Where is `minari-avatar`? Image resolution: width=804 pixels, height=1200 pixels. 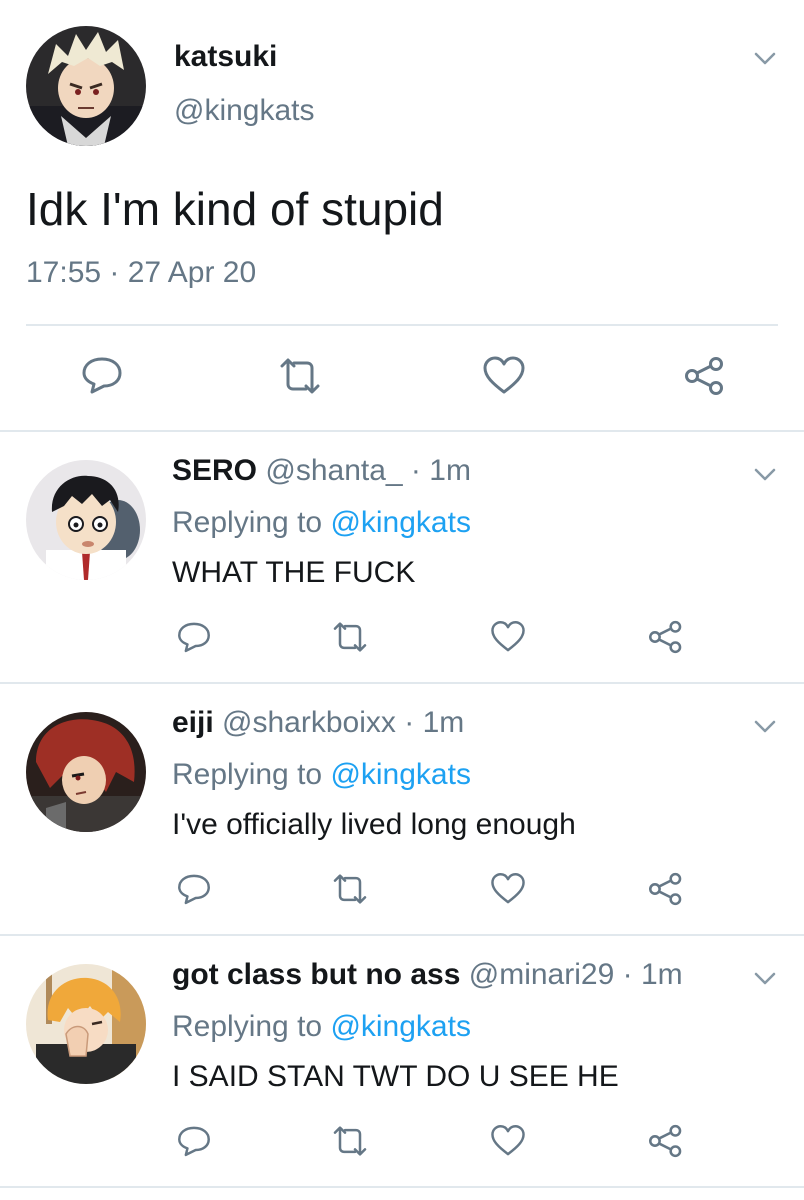 minari-avatar is located at coordinates (86, 1024).